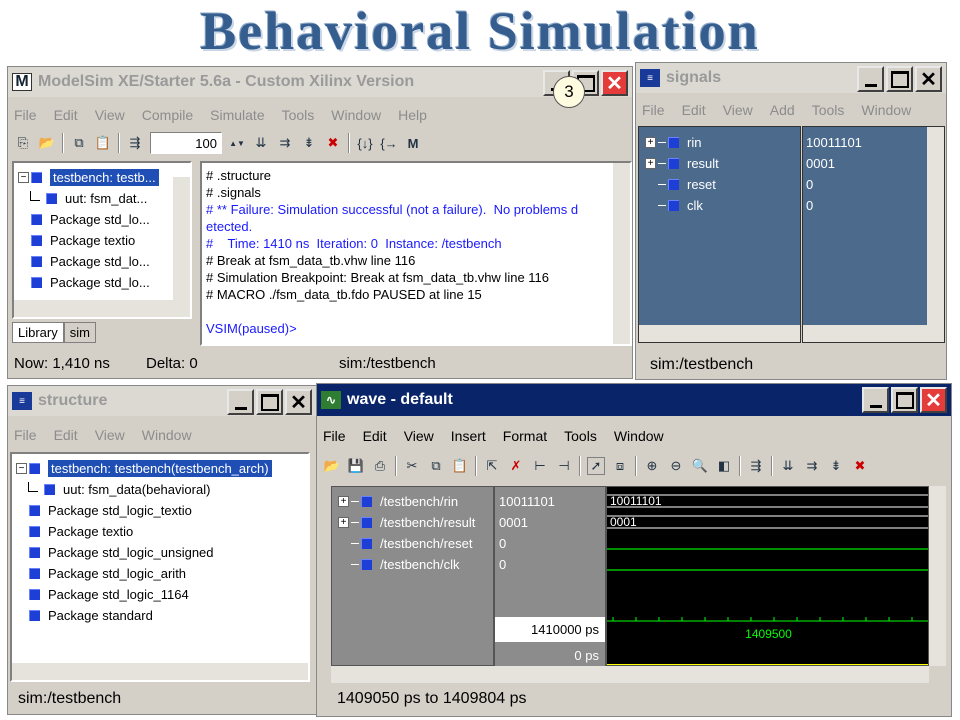 Image resolution: width=960 pixels, height=720 pixels. Describe the element at coordinates (181, 238) in the screenshot. I see `tree-vscroll` at that location.